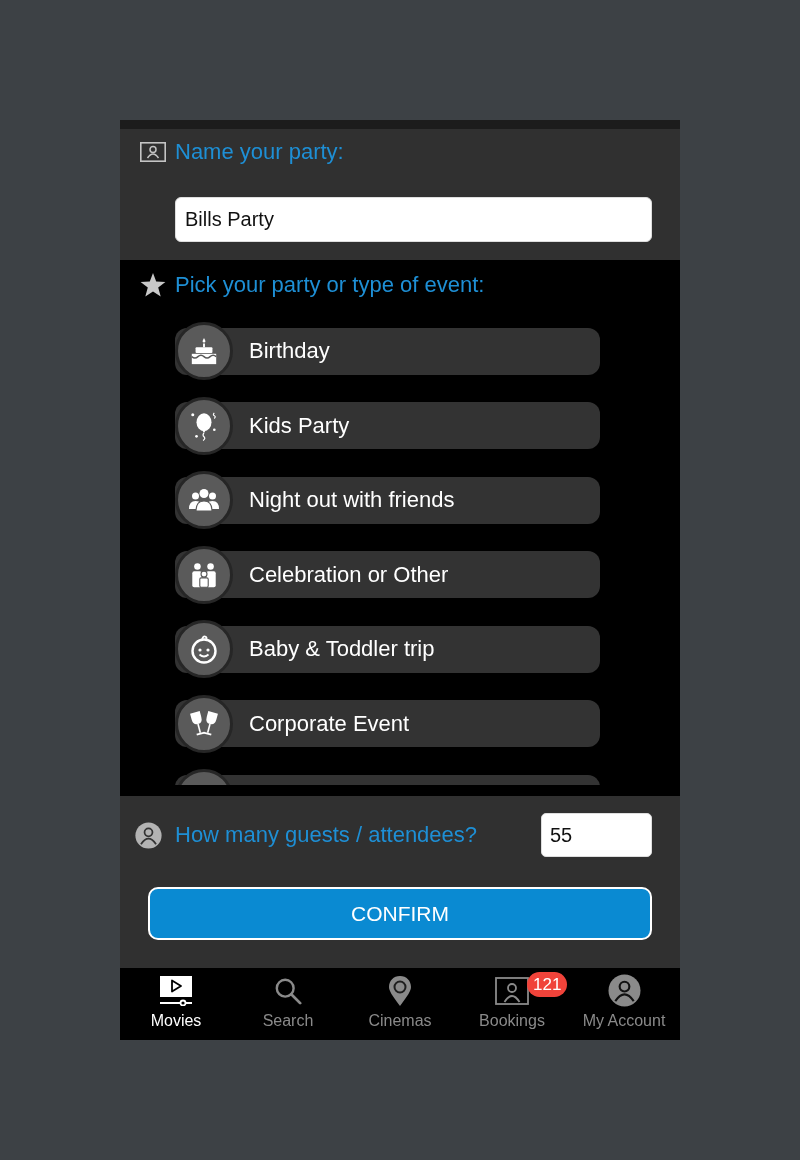 Image resolution: width=800 pixels, height=1160 pixels. What do you see at coordinates (288, 990) in the screenshot?
I see `search-icon` at bounding box center [288, 990].